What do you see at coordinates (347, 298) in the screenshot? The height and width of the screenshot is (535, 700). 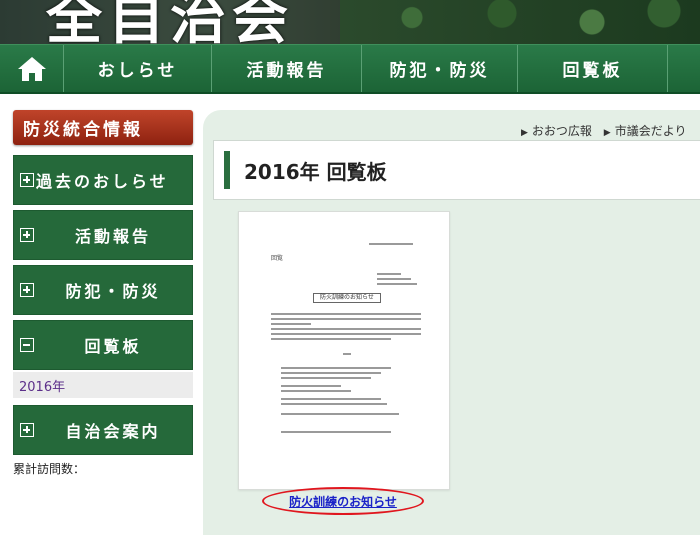 I see `document-heading: 防火訓練のお知らせ` at bounding box center [347, 298].